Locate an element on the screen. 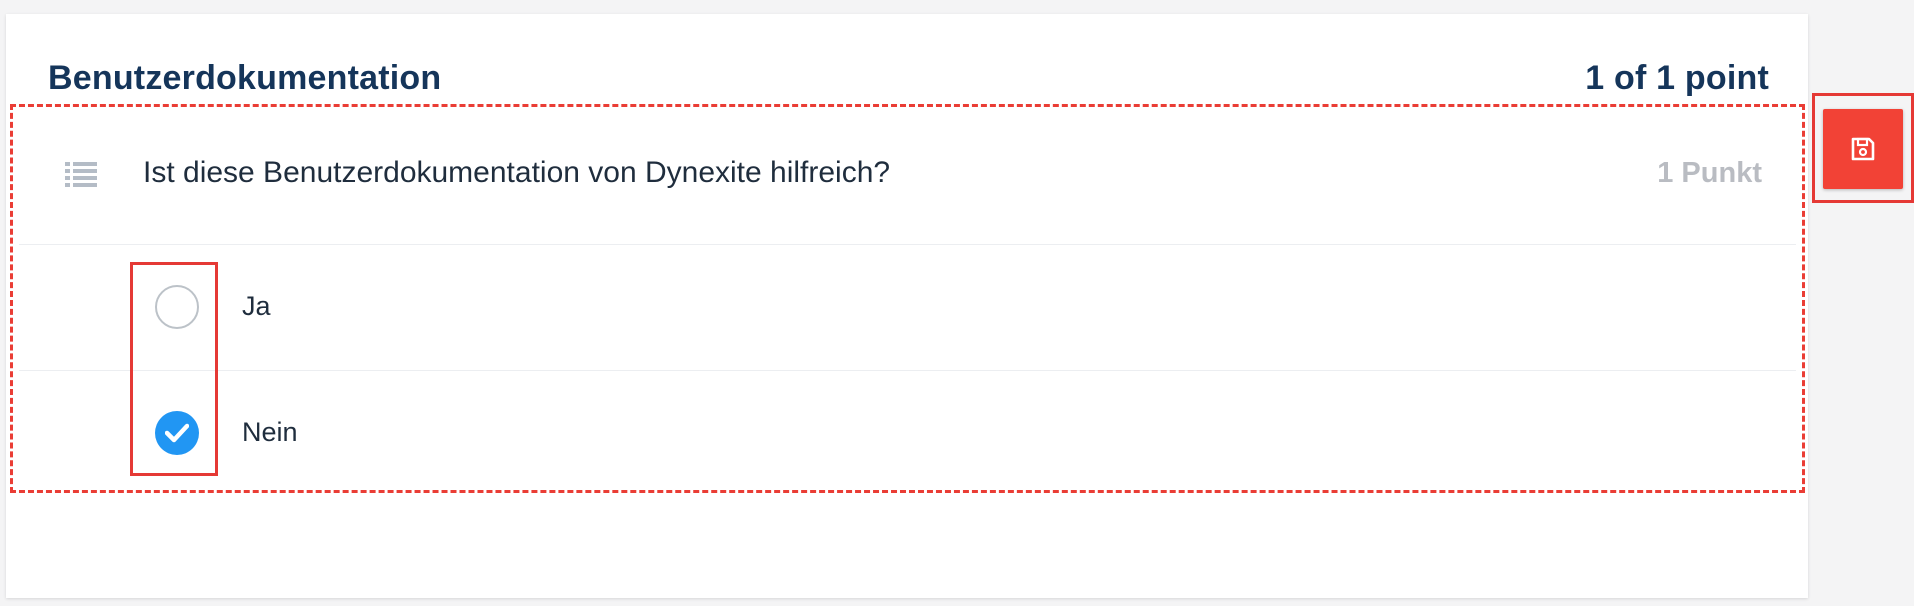  save-button is located at coordinates (1863, 149).